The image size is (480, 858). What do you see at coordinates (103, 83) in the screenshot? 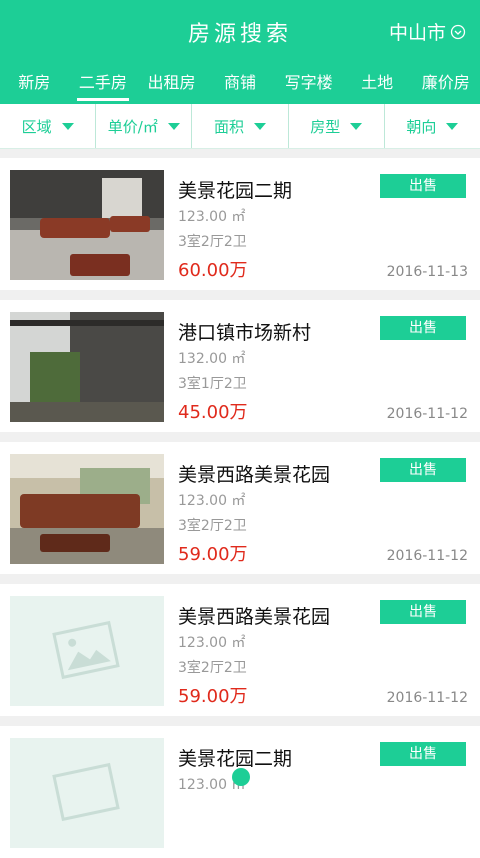
I see `tab-second-hand: 二手房` at bounding box center [103, 83].